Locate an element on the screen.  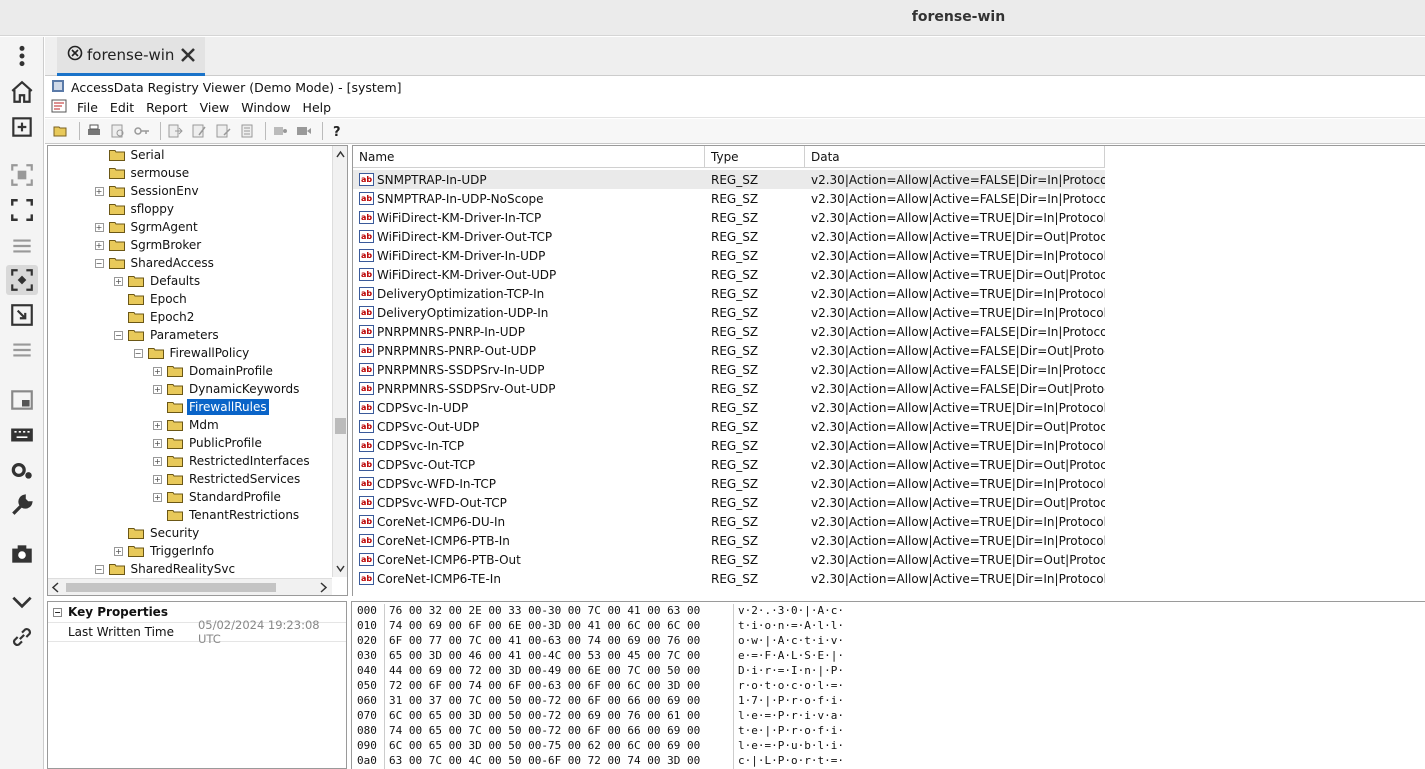
tree-node: TenantRestrictions is located at coordinates (227, 515).